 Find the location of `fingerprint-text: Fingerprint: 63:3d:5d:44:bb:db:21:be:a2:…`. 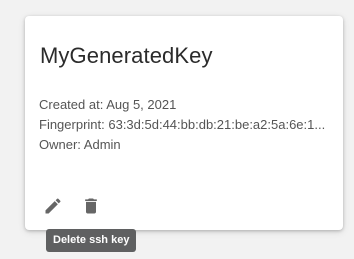

fingerprint-text: Fingerprint: 63:3d:5d:44:bb:db:21:be:a2:… is located at coordinates (182, 124).